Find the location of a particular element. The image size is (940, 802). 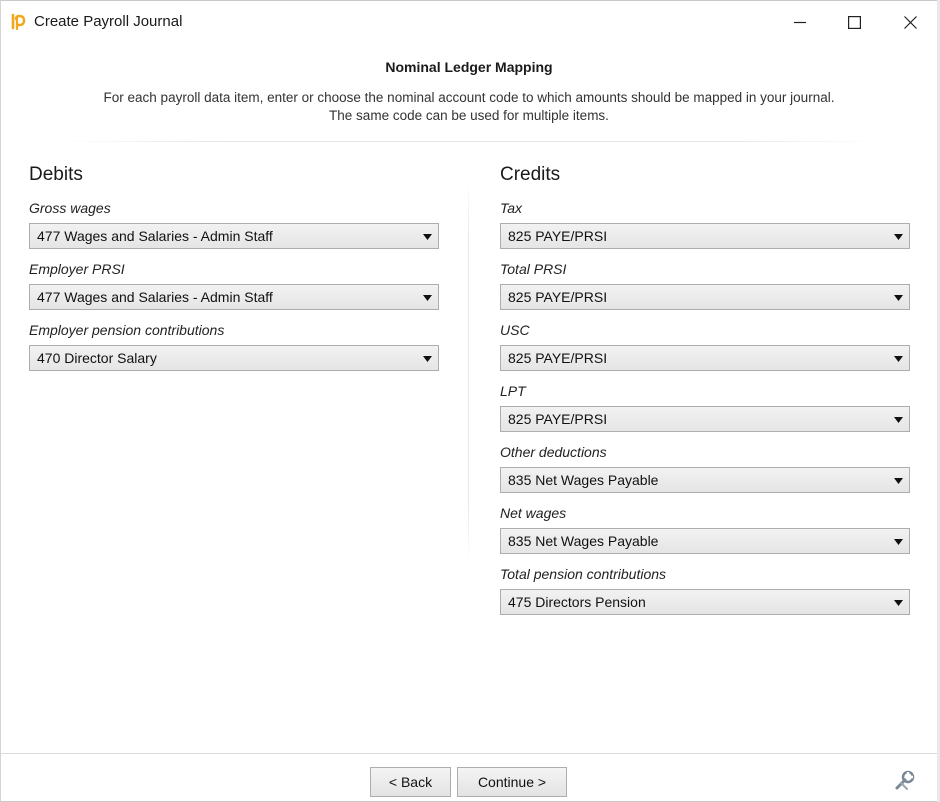

maximize-icon is located at coordinates (854, 22).